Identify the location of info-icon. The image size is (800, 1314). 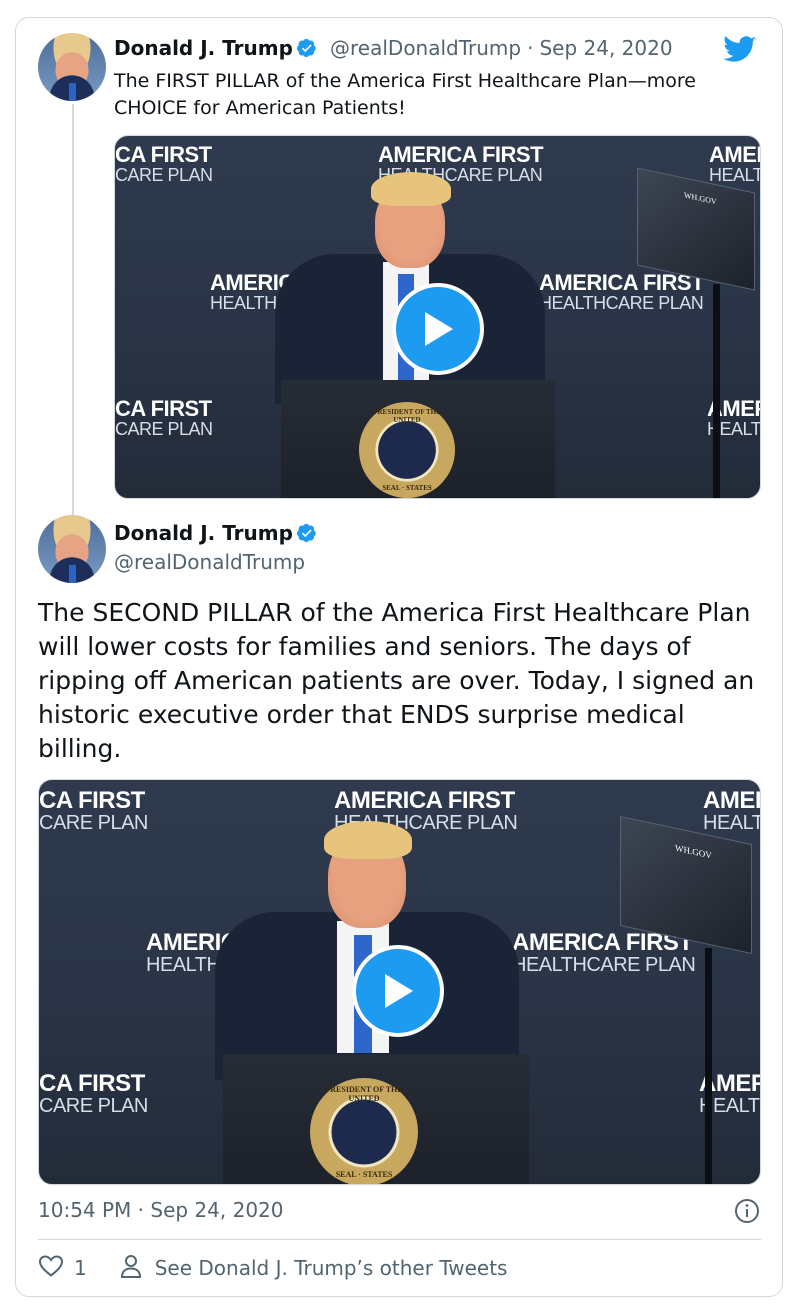
(747, 1213).